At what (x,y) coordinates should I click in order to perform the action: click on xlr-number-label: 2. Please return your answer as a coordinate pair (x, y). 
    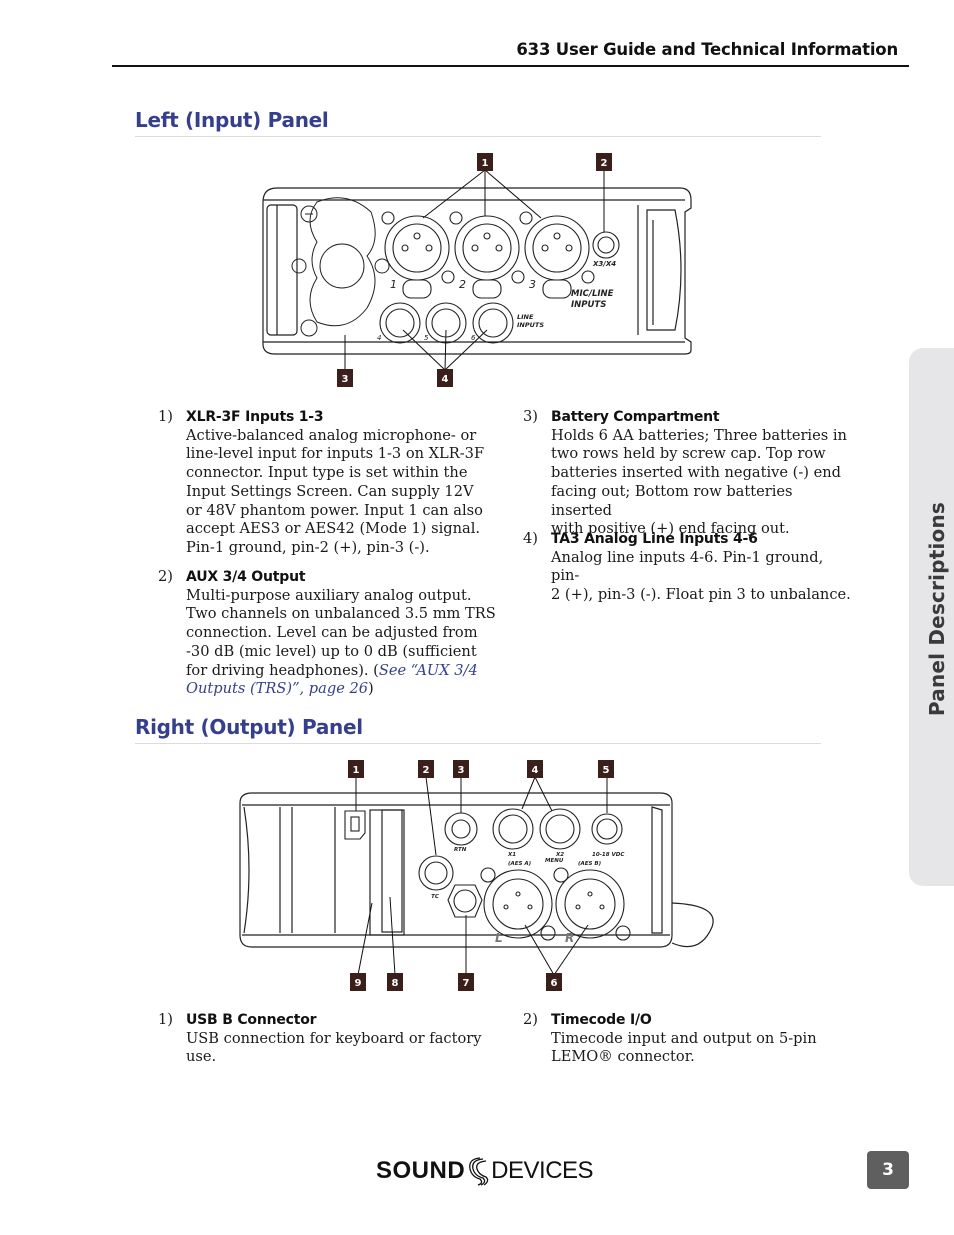
    Looking at the image, I should click on (462, 284).